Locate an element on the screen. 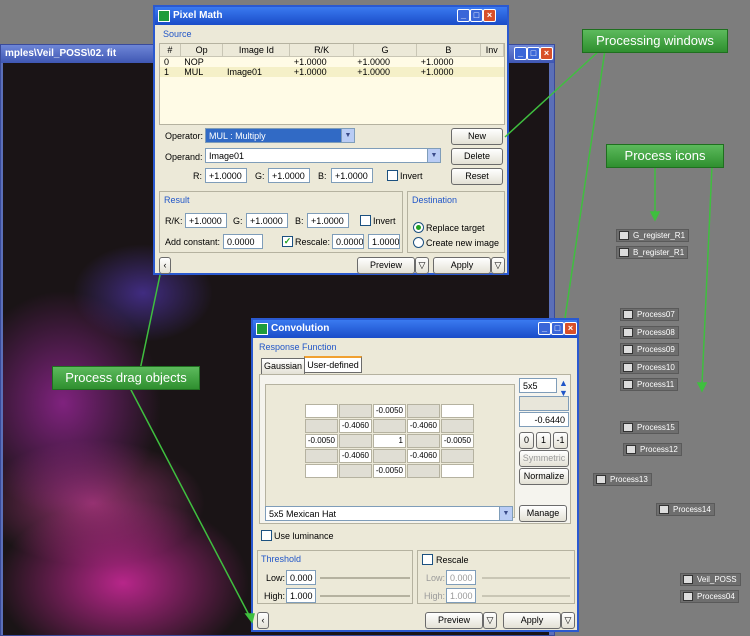 Image resolution: width=750 pixels, height=636 pixels. process-icon-label: Process15 is located at coordinates (656, 427).